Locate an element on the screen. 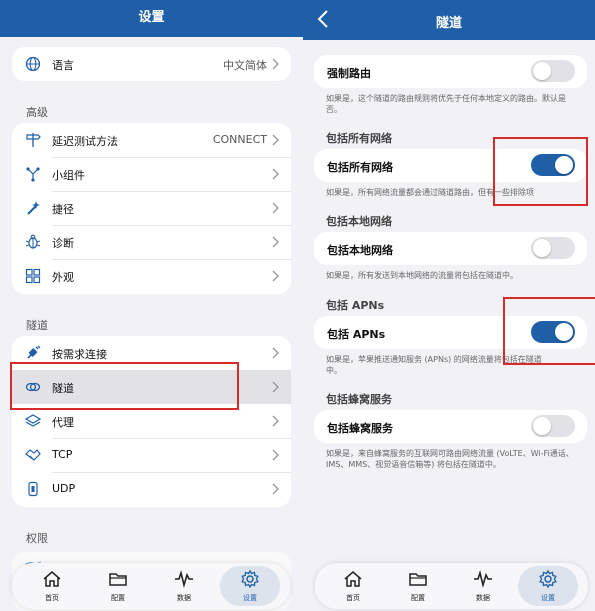 The image size is (595, 611). shortcuts-row: 捷径 is located at coordinates (151, 208).